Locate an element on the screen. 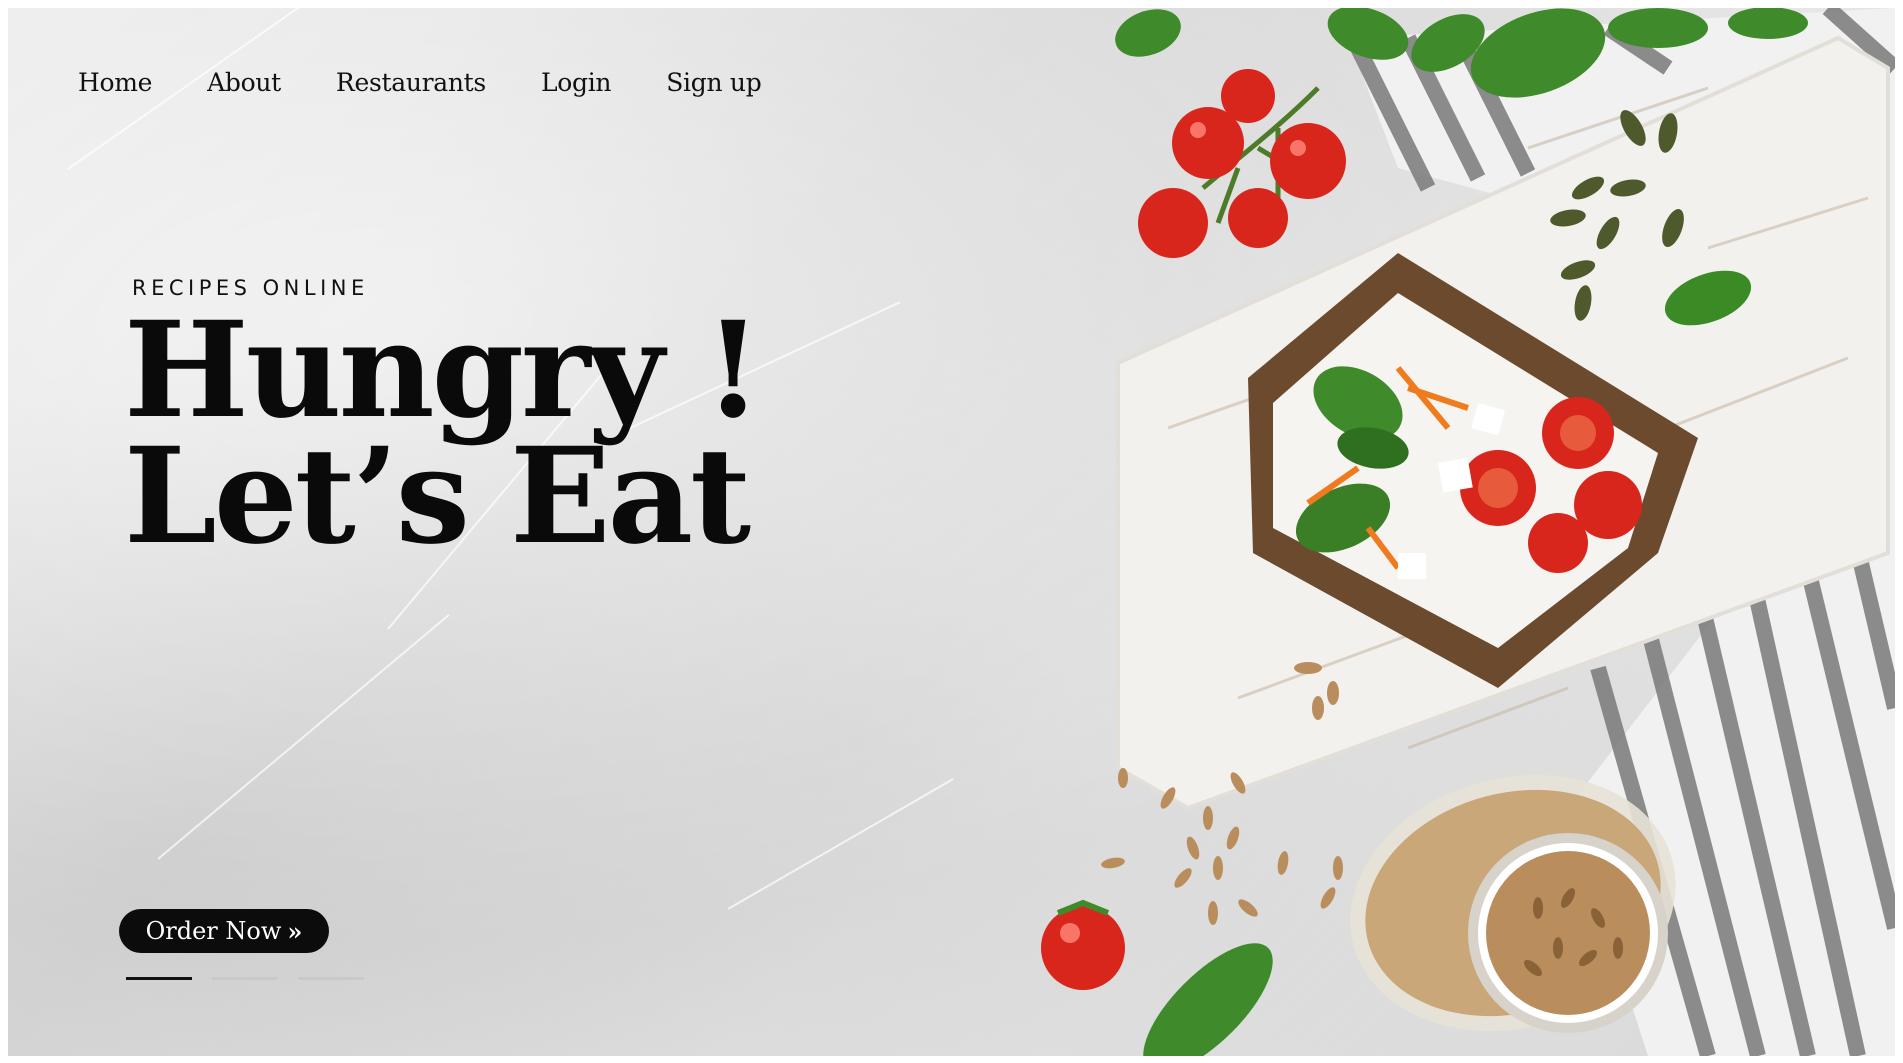 This screenshot has width=1903, height=1063. cherry-tomato is located at coordinates (1083, 944).